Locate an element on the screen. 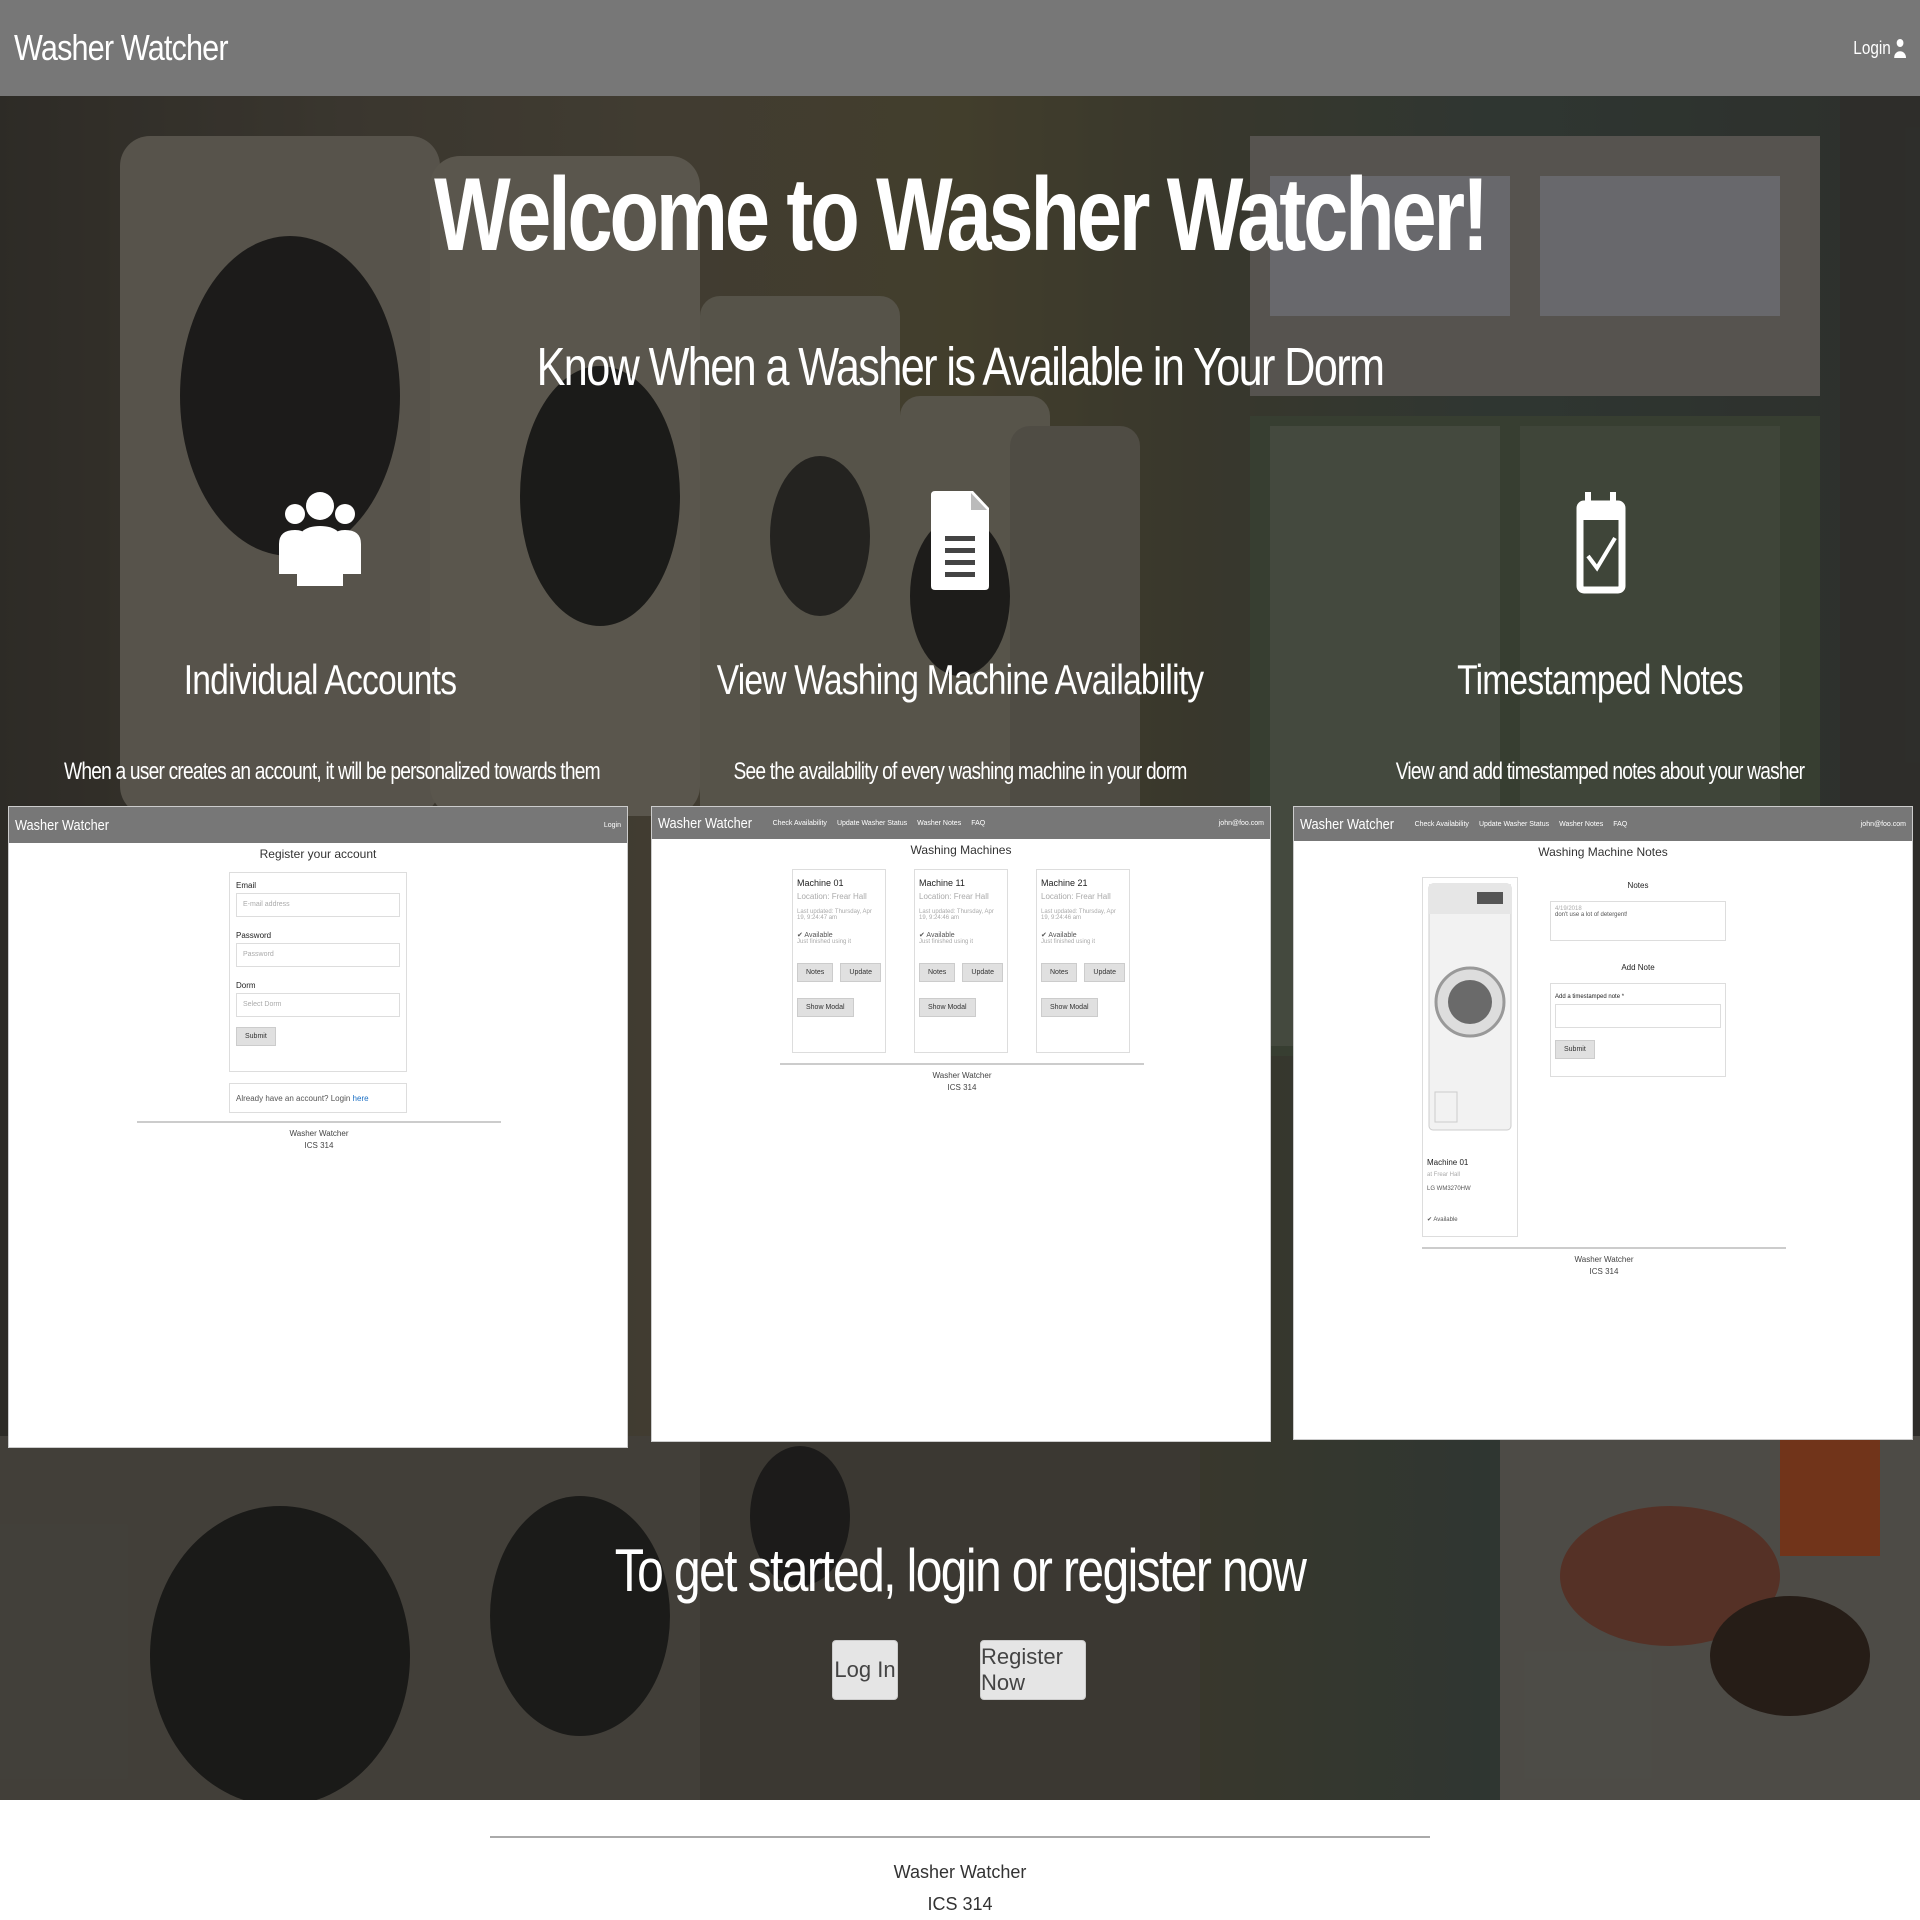  machine-name: Machine 21 is located at coordinates (1064, 883).